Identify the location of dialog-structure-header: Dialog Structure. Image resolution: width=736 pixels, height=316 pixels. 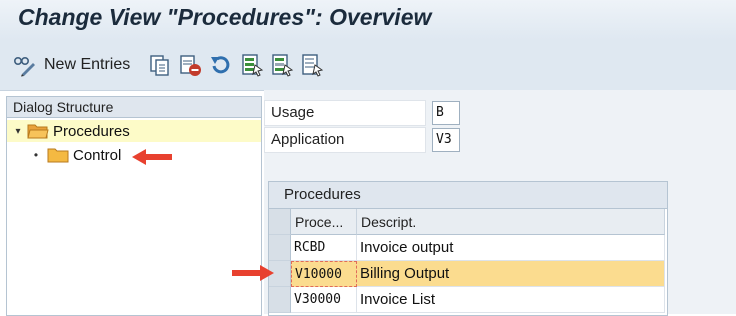
(134, 107).